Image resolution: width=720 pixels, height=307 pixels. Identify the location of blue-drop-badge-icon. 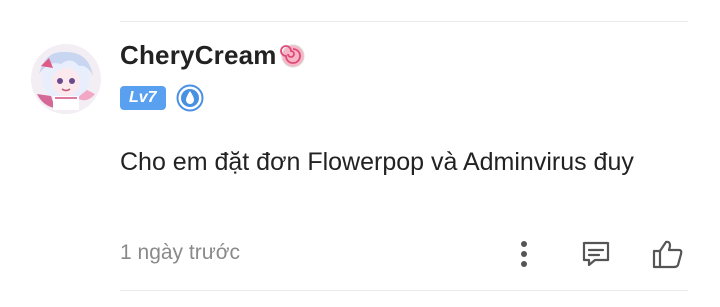
(190, 98).